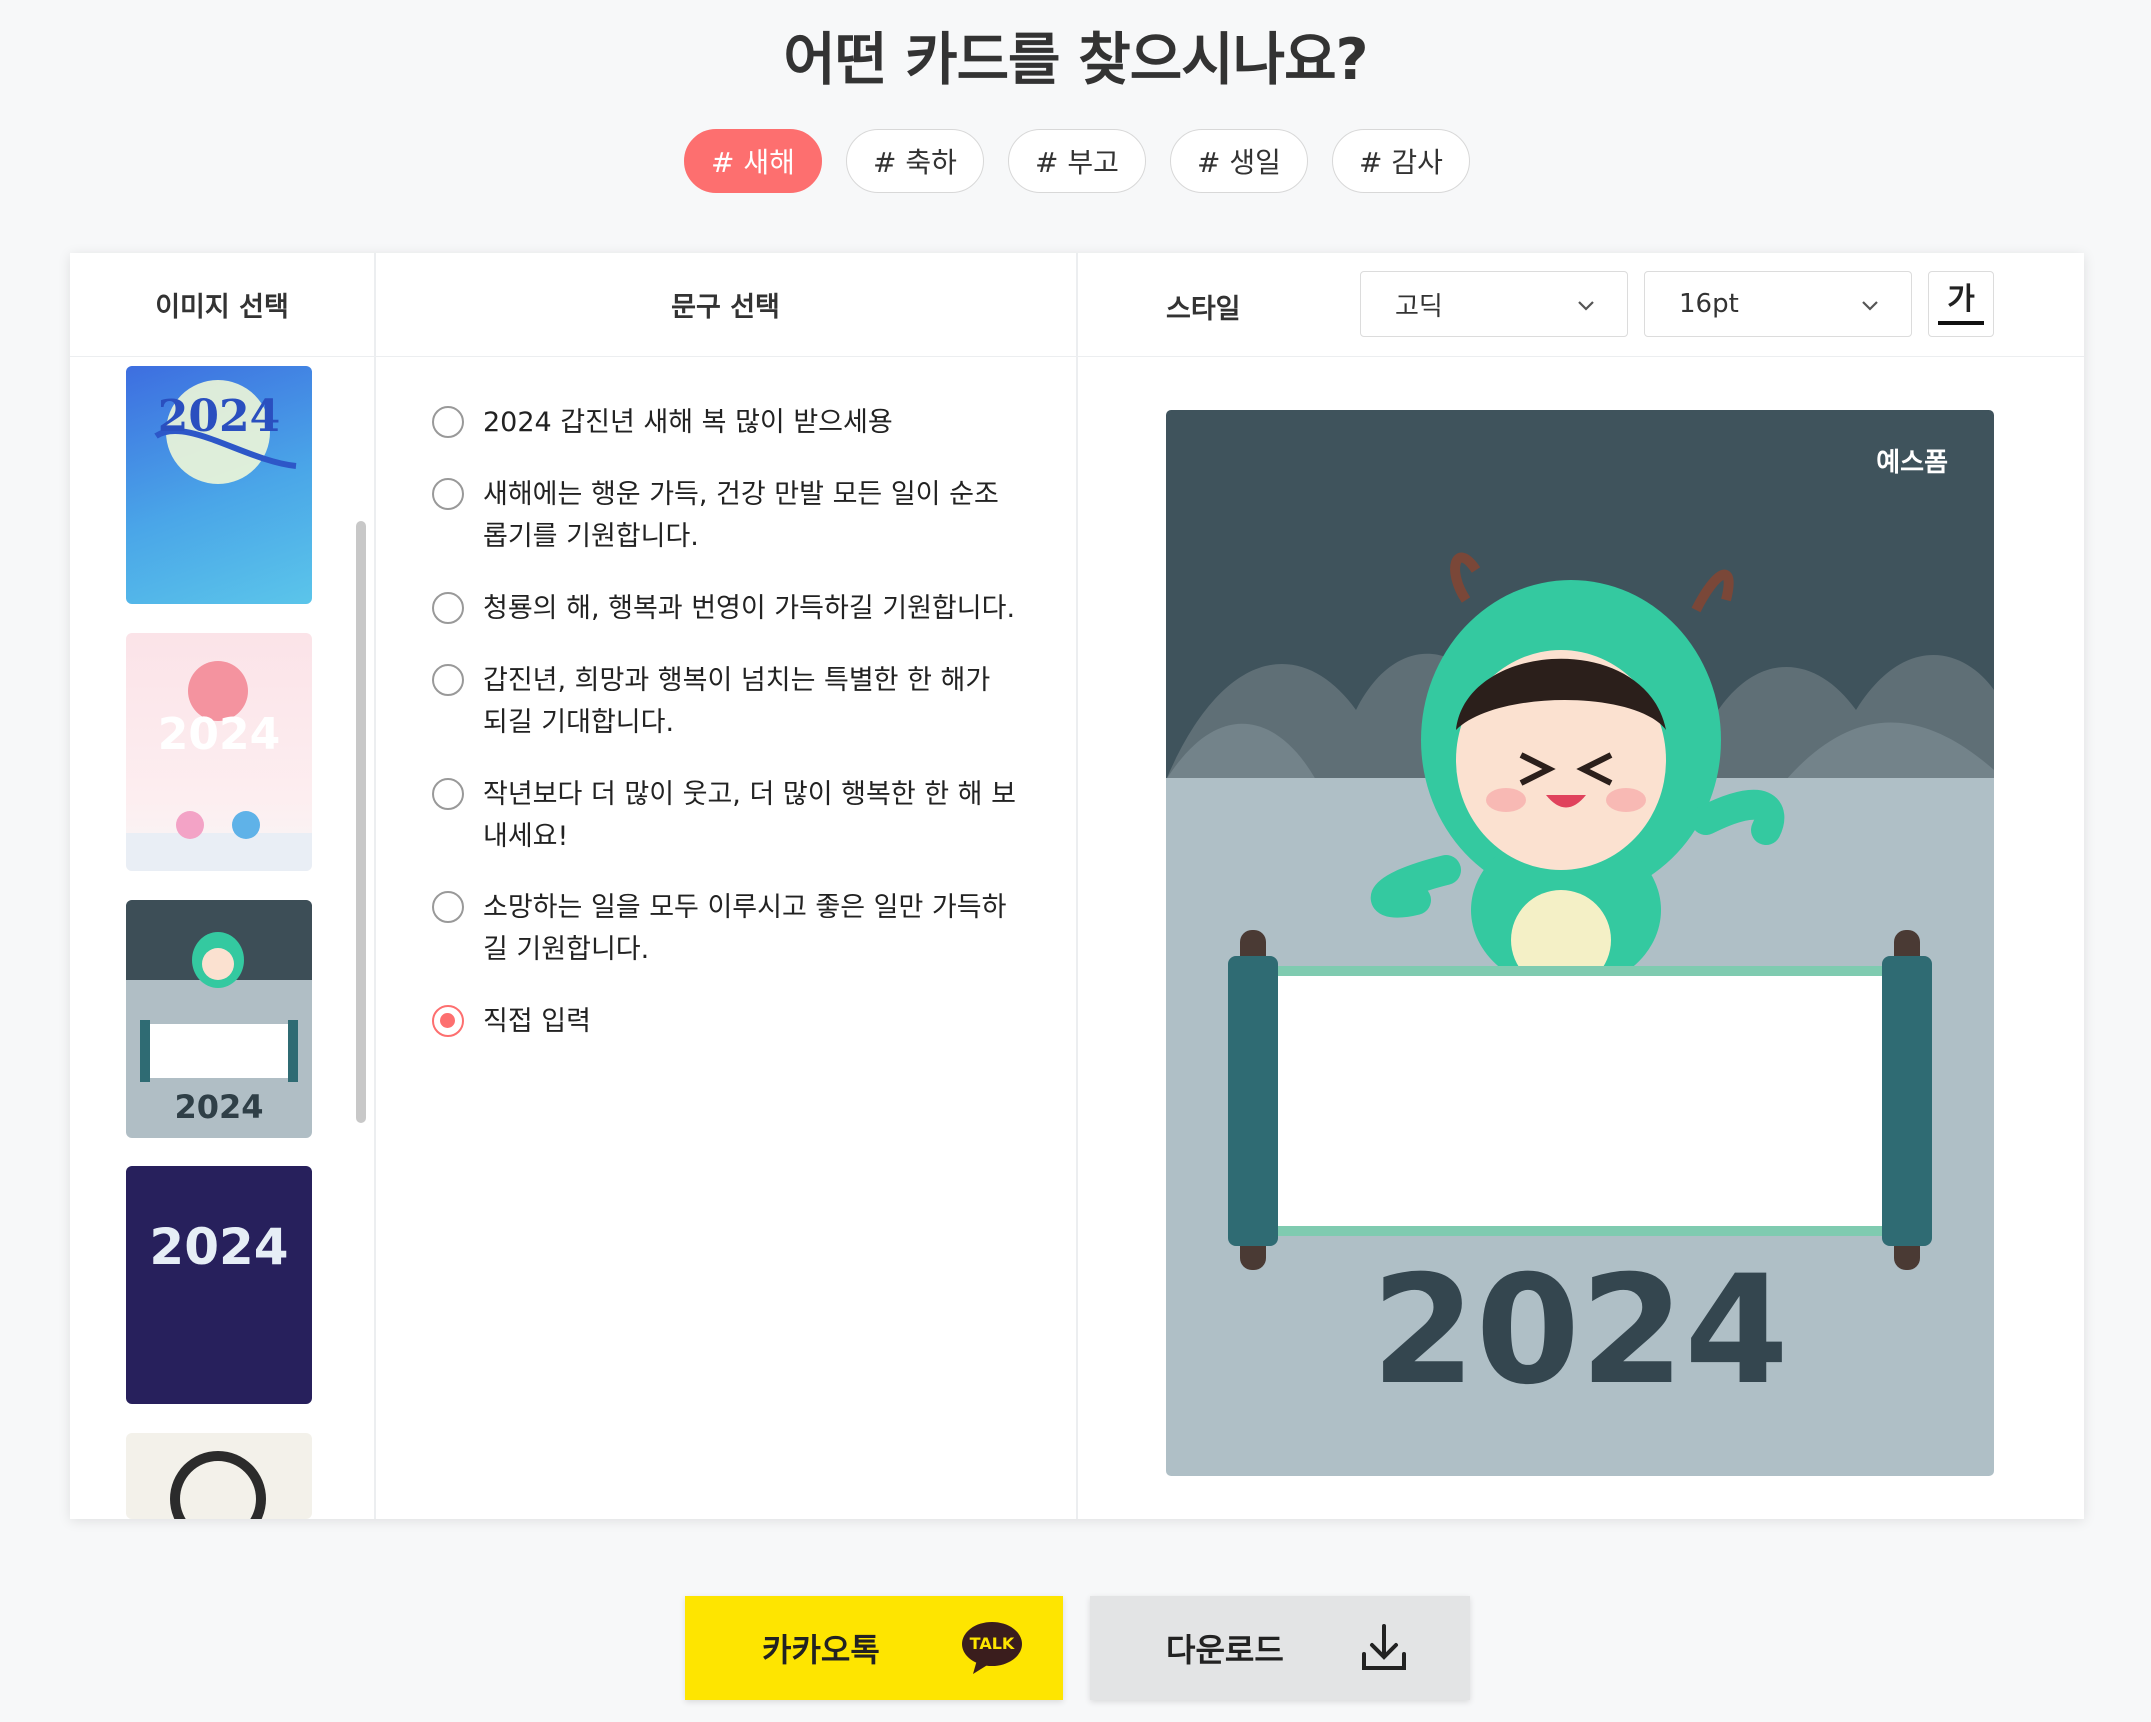  Describe the element at coordinates (821, 1650) in the screenshot. I see `kakao-button-label: 카카오톡` at that location.